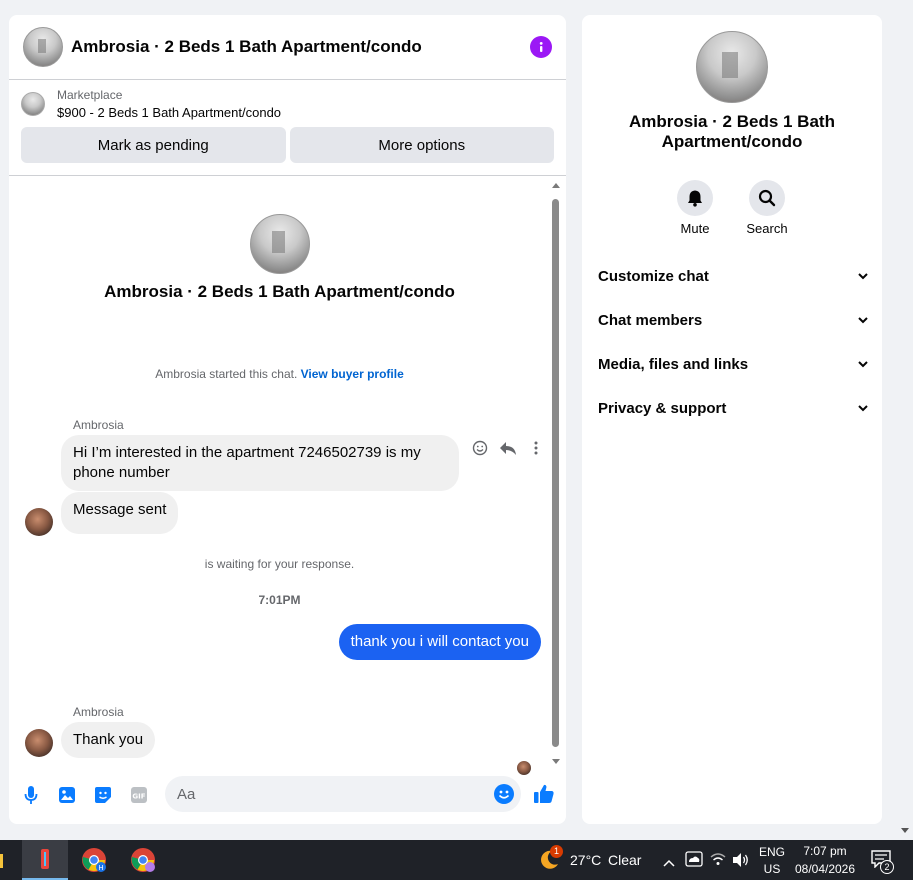 This screenshot has width=913, height=880. What do you see at coordinates (120, 513) in the screenshot?
I see `incoming-message: Message sent` at bounding box center [120, 513].